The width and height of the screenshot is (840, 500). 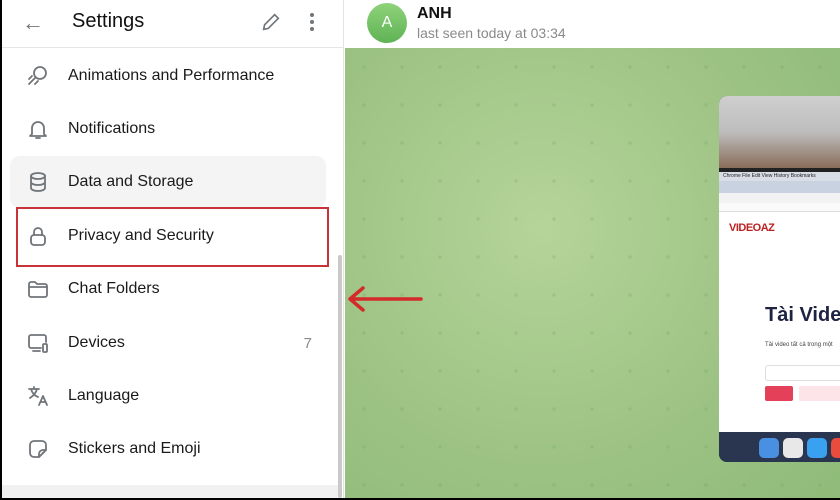 I want to click on more-options-icon, so click(x=312, y=22).